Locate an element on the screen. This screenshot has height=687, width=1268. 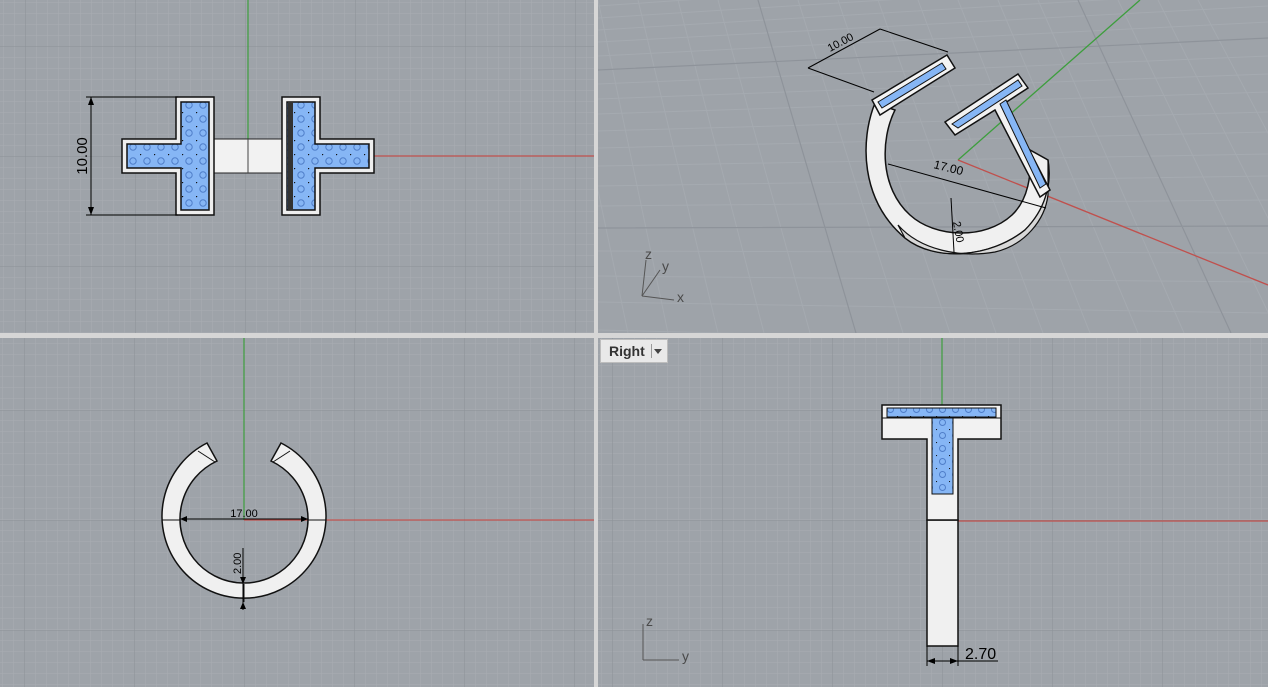
viewport-title-text: Right is located at coordinates (627, 351).